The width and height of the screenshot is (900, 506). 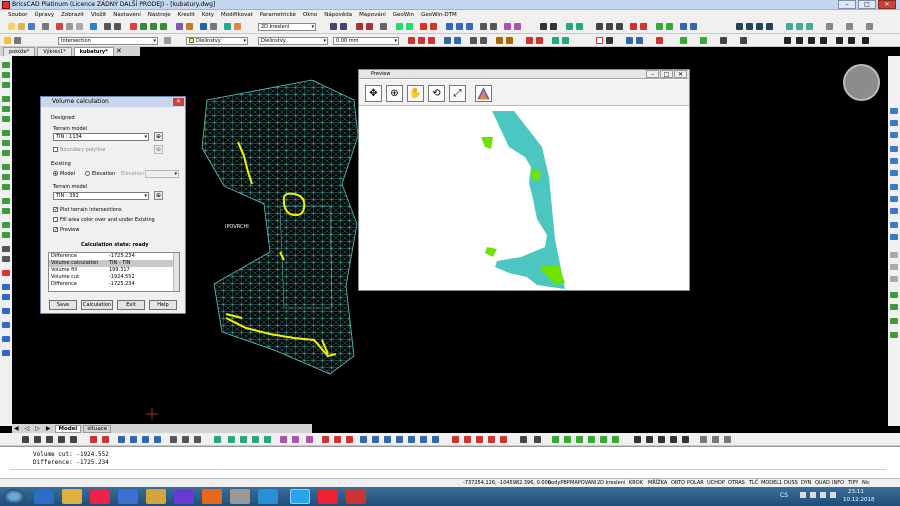 I want to click on menu-zobrazit: Zobrazit, so click(x=72, y=15).